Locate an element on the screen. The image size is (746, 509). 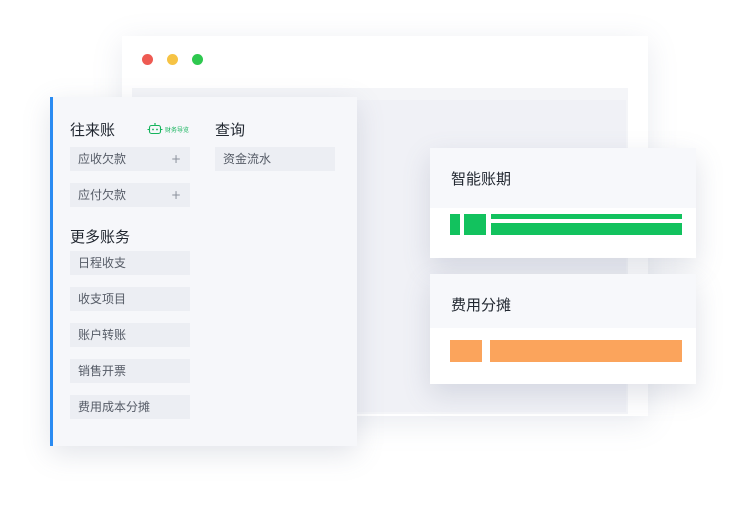
menu-item-label: 收支项目 is located at coordinates (102, 299).